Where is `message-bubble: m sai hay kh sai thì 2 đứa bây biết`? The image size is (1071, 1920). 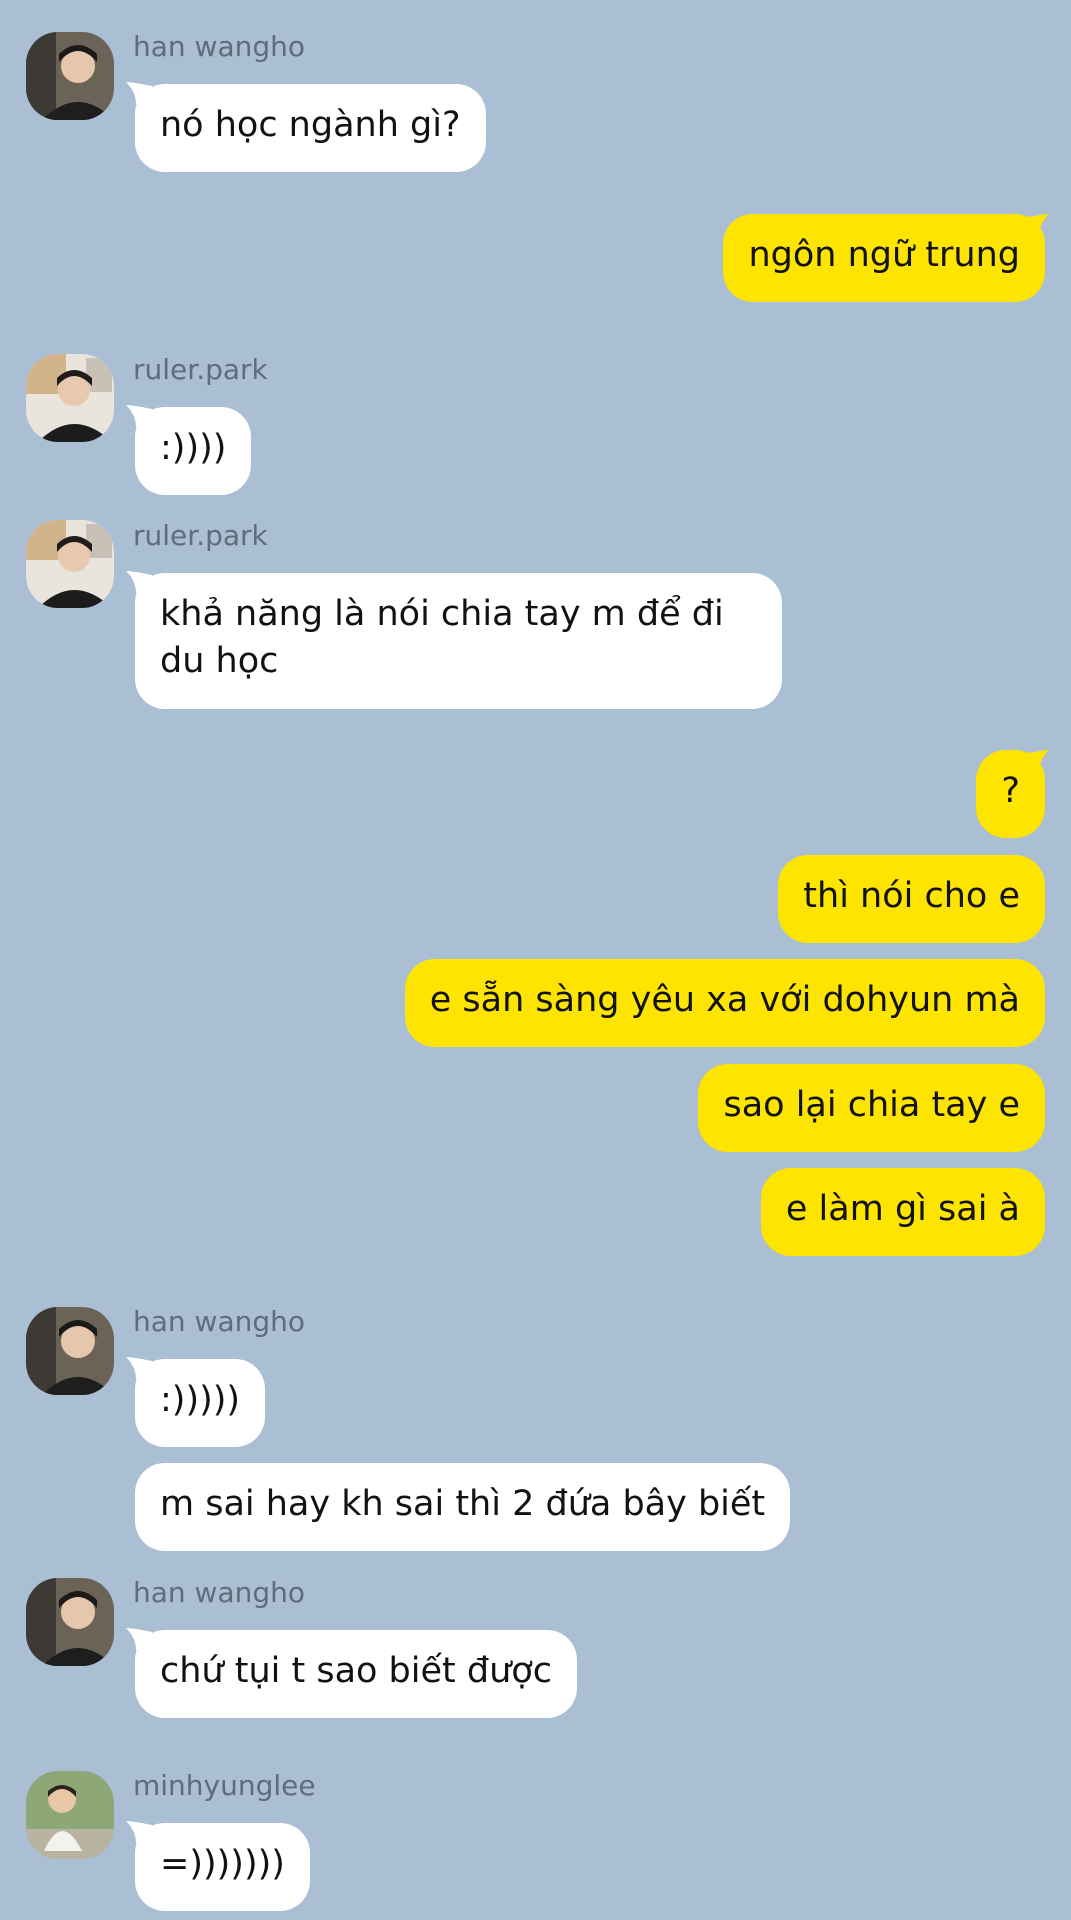 message-bubble: m sai hay kh sai thì 2 đứa bây biết is located at coordinates (463, 1507).